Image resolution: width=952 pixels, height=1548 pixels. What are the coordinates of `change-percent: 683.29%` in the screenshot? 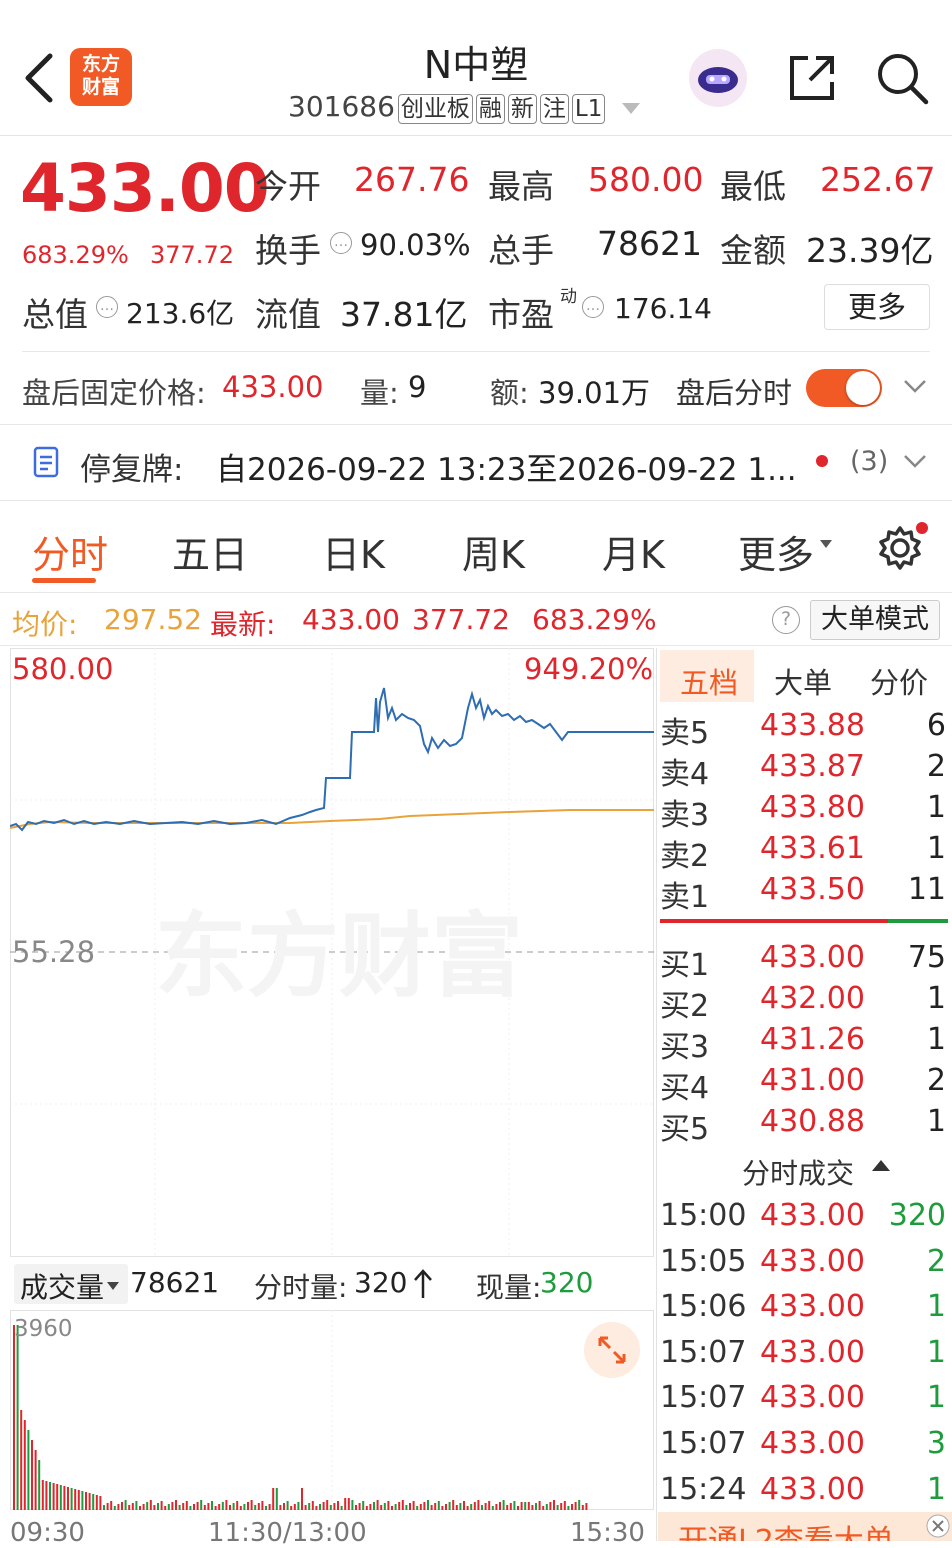 It's located at (75, 255).